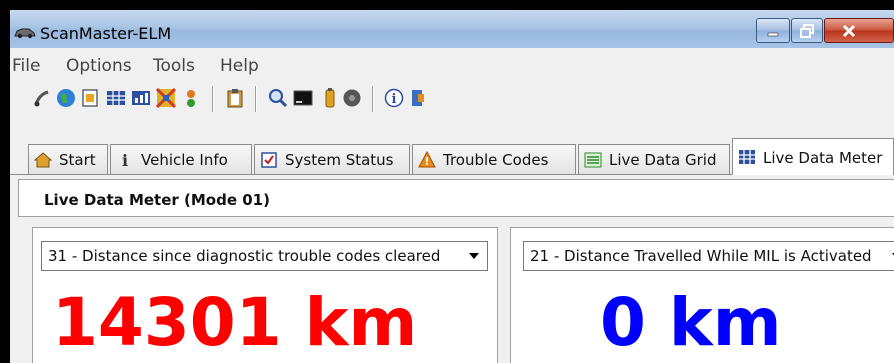  What do you see at coordinates (823, 158) in the screenshot?
I see `tab-live-data-meter-label: Live Data Meter` at bounding box center [823, 158].